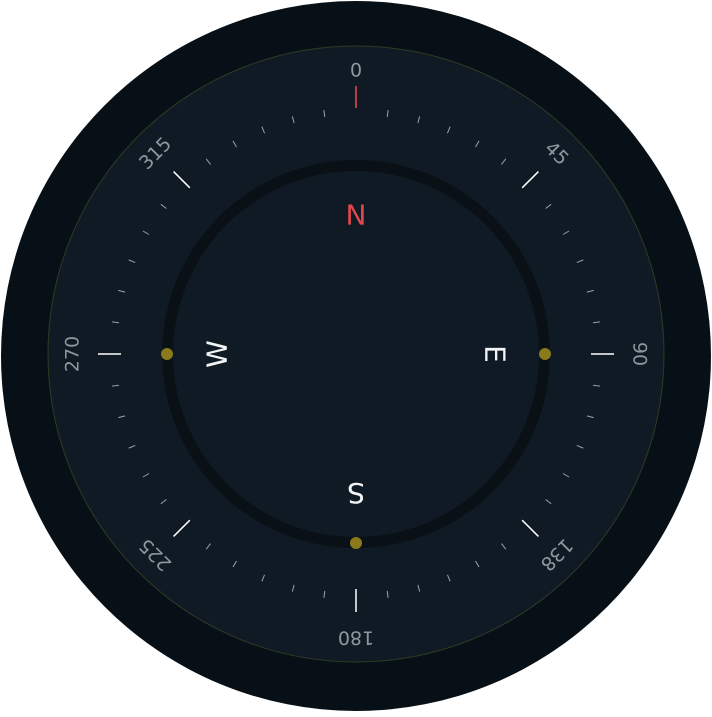 This screenshot has height=717, width=712. I want to click on degree-label: 0, so click(356, 71).